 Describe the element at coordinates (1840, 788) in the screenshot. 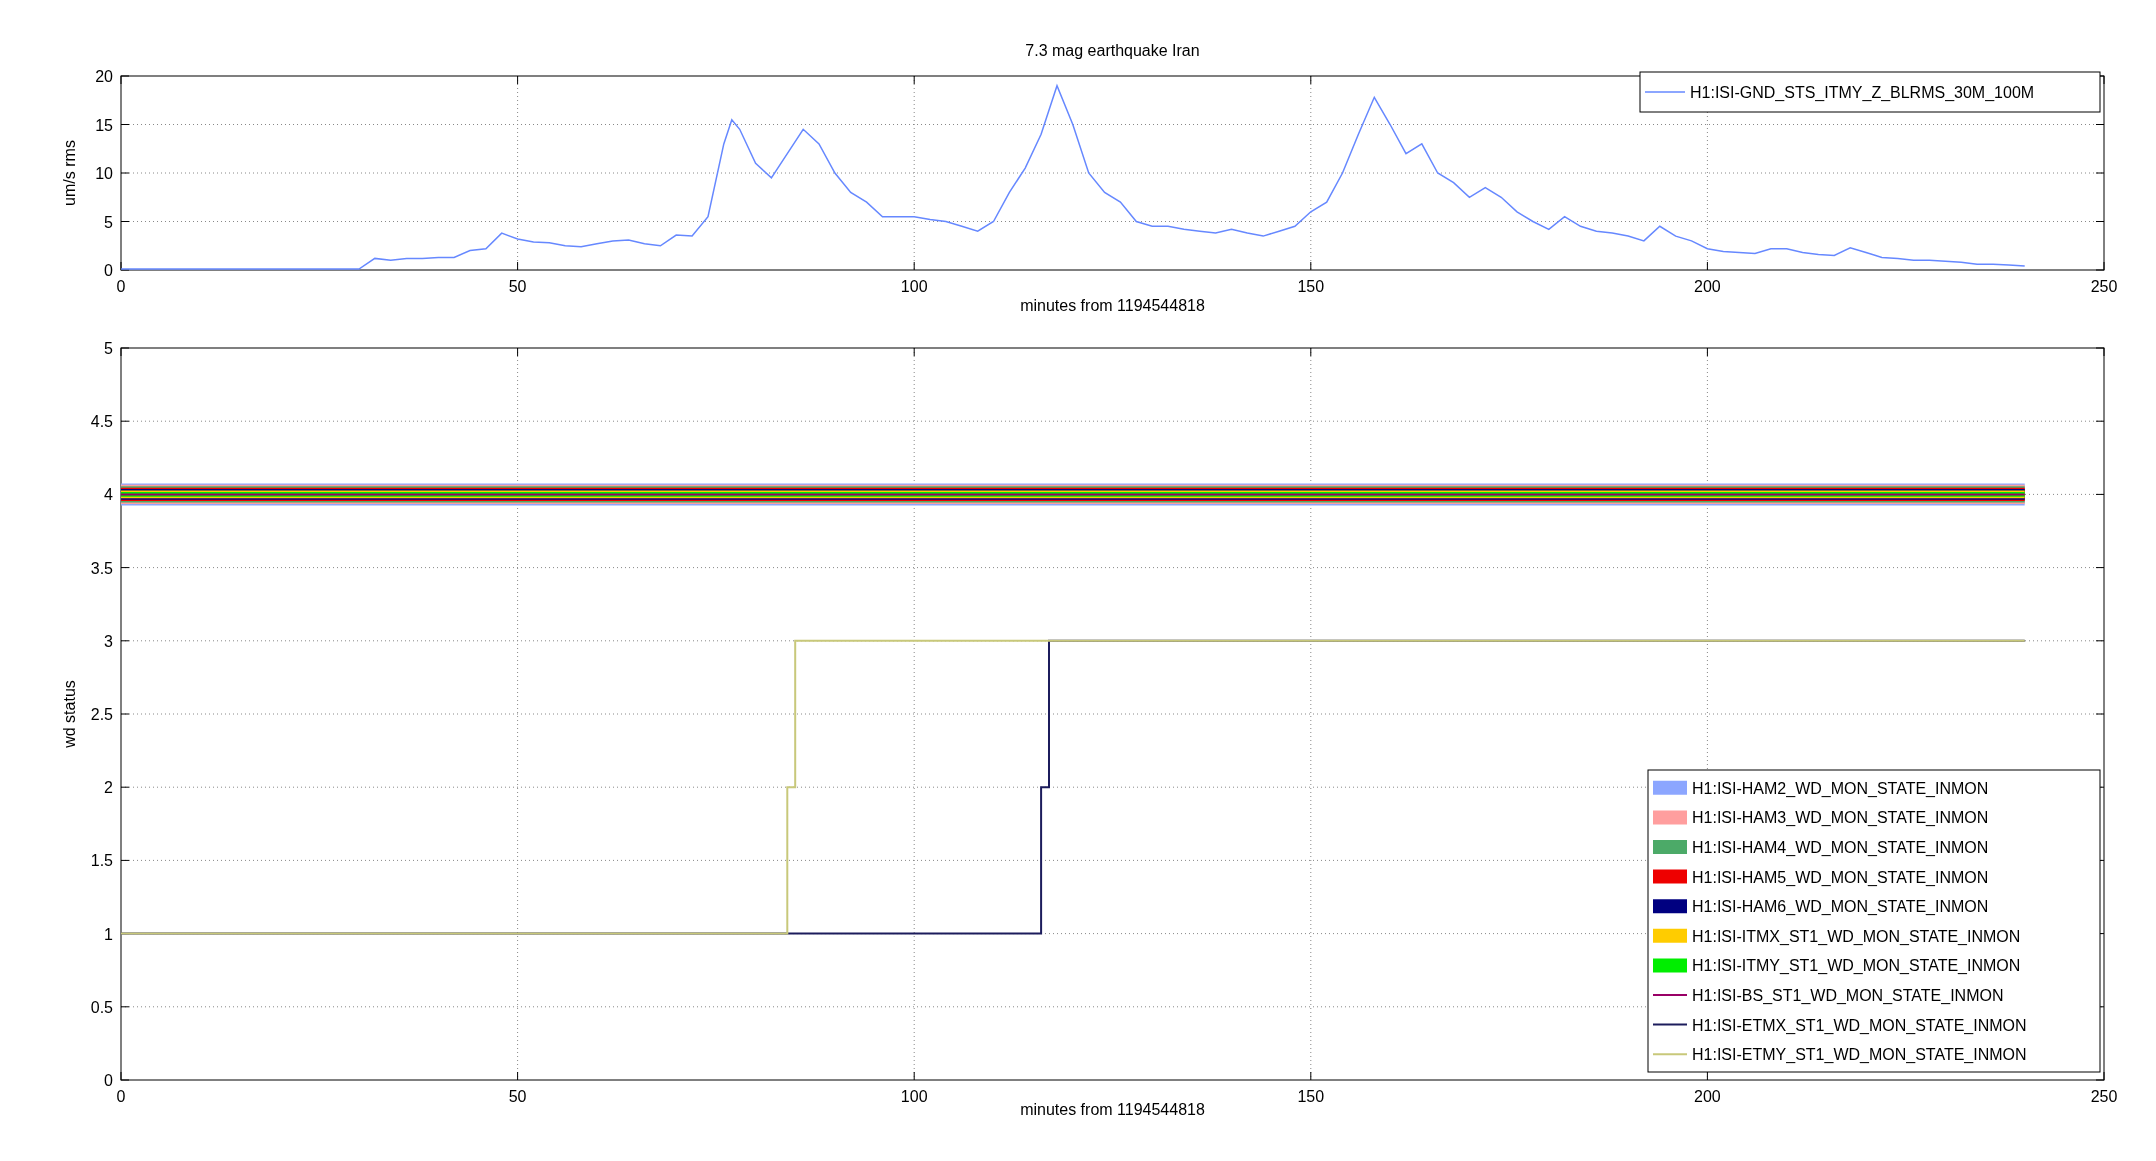

I see `legend-label: H1:ISI-HAM2_WD_MON_STATE_INMON` at that location.